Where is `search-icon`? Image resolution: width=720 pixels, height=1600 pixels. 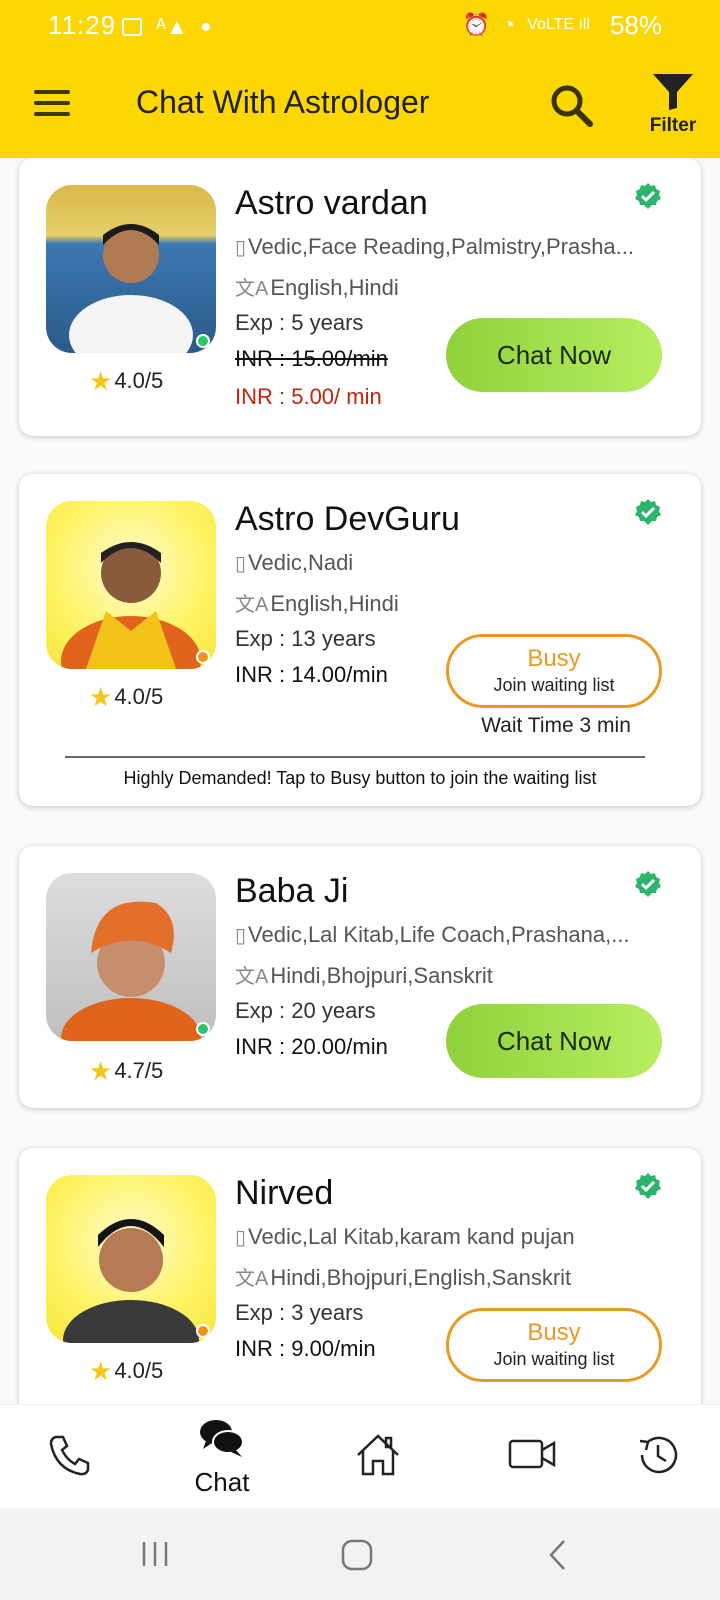 search-icon is located at coordinates (571, 105).